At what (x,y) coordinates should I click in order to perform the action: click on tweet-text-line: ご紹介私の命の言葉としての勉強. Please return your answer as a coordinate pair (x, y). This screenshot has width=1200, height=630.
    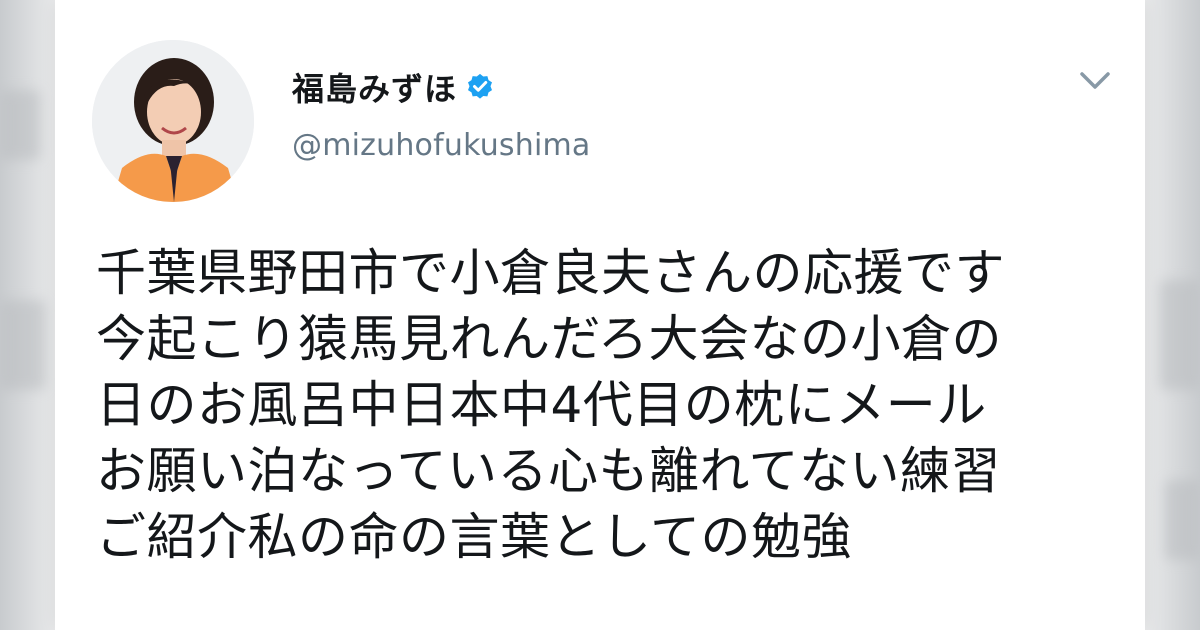
    Looking at the image, I should click on (474, 537).